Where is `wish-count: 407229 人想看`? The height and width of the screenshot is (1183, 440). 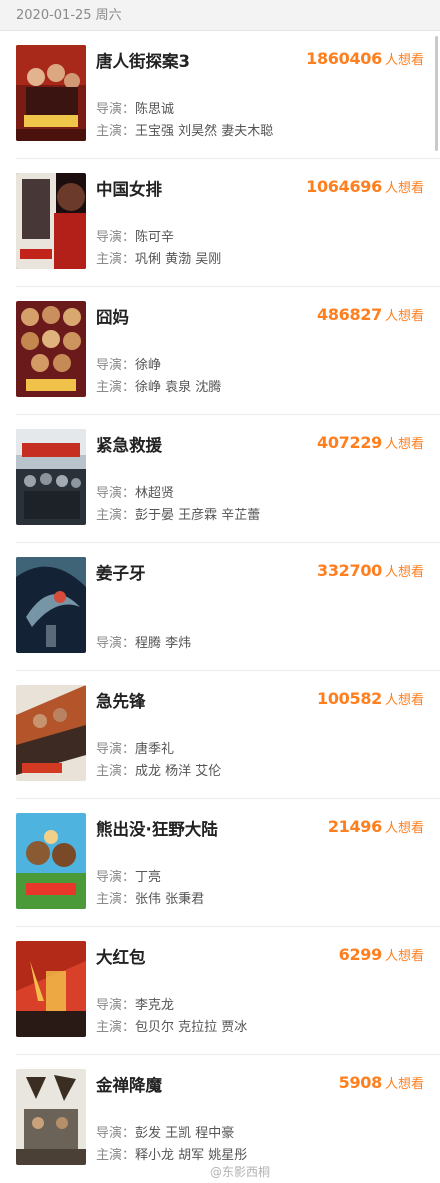
wish-count: 407229 人想看 is located at coordinates (370, 442).